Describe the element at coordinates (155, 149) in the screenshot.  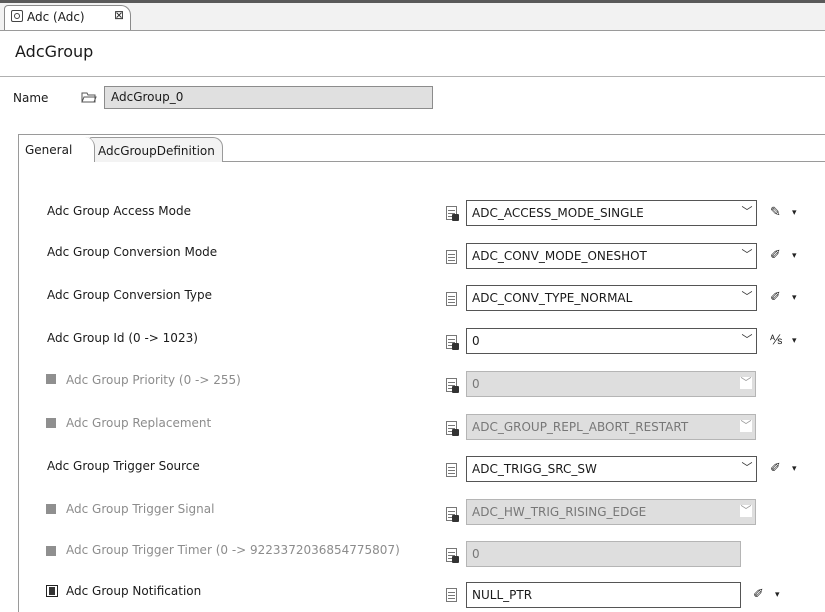
I see `tab-adcgroupdefinition: AdcGroupDefinition` at that location.